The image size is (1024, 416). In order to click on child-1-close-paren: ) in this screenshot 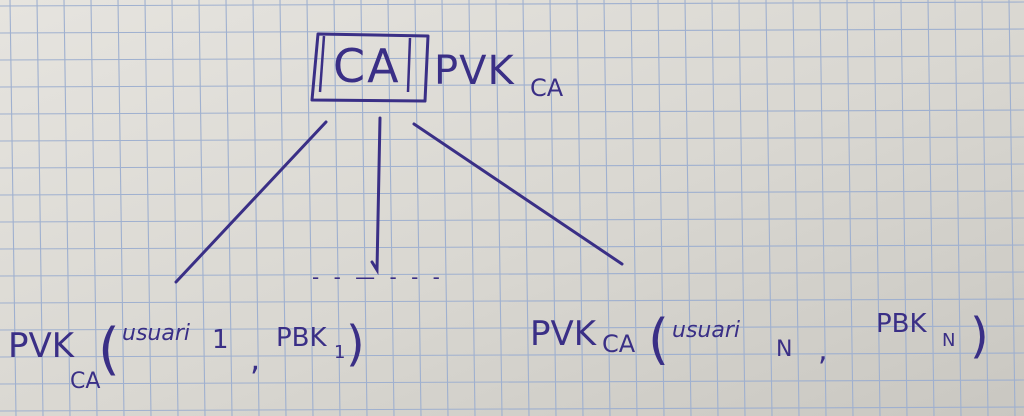, I will do `click(355, 344)`.